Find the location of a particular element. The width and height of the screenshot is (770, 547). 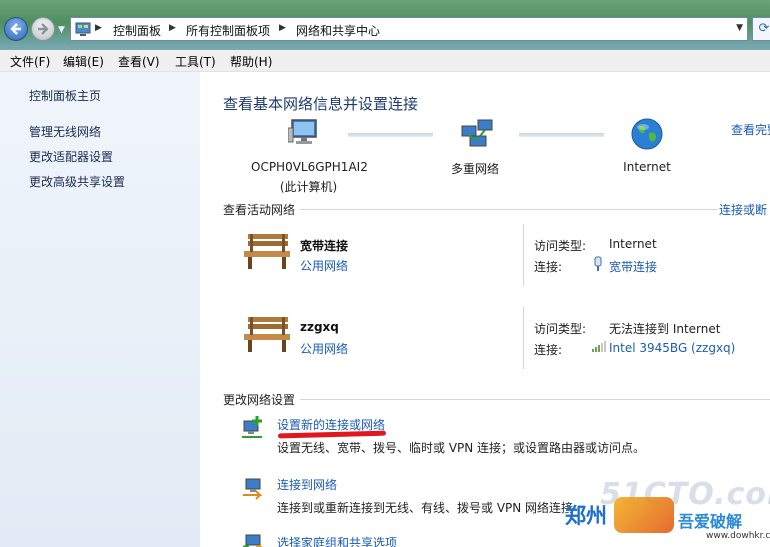

connect-to-network-link: 连接到网络 is located at coordinates (307, 484).